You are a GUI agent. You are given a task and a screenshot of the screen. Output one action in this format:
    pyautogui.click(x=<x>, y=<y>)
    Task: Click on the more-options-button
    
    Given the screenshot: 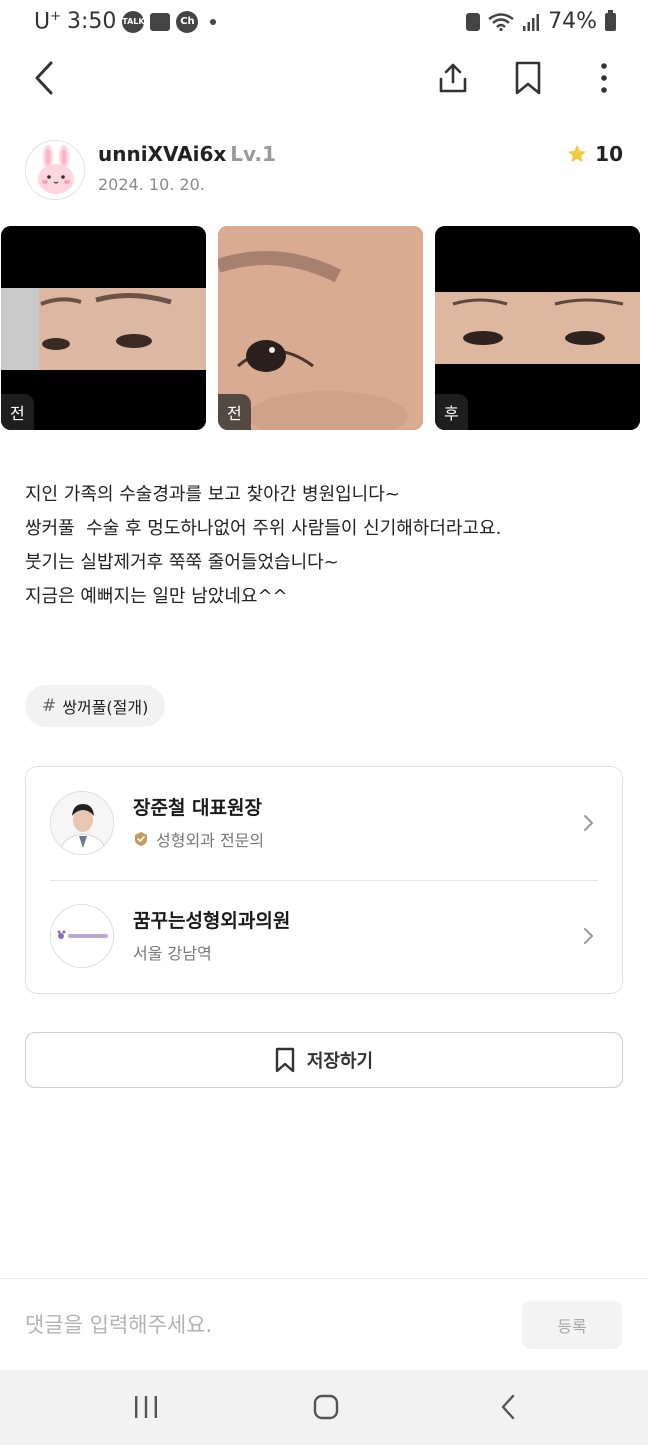 What is the action you would take?
    pyautogui.click(x=604, y=78)
    